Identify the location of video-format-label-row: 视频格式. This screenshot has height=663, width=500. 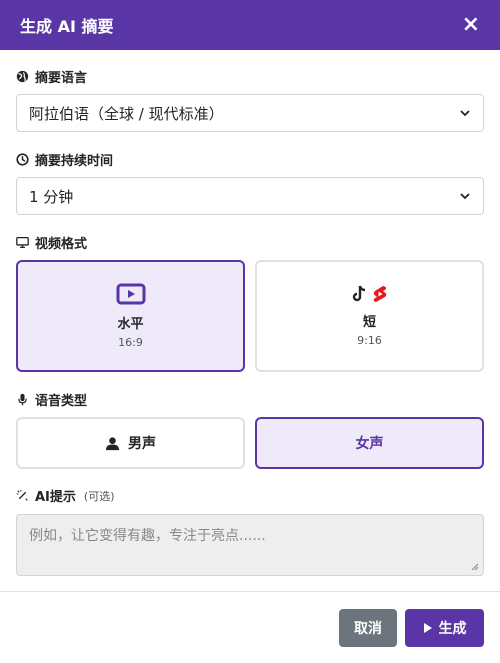
(51, 242).